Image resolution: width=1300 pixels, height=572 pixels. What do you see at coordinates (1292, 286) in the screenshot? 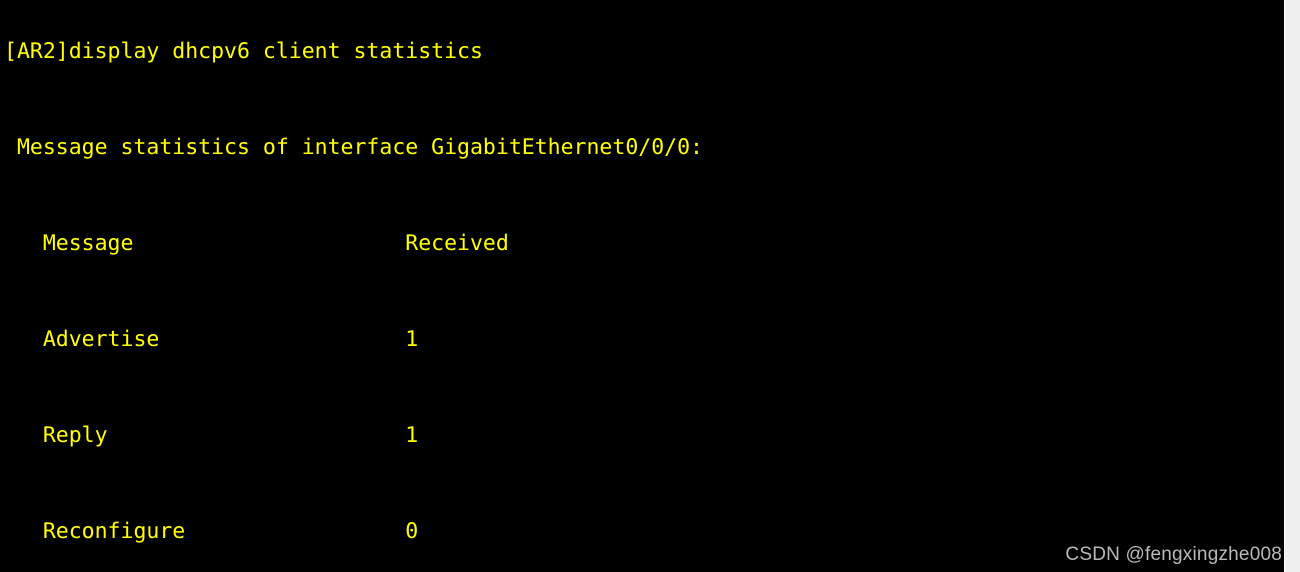
I see `vertical-scrollbar` at bounding box center [1292, 286].